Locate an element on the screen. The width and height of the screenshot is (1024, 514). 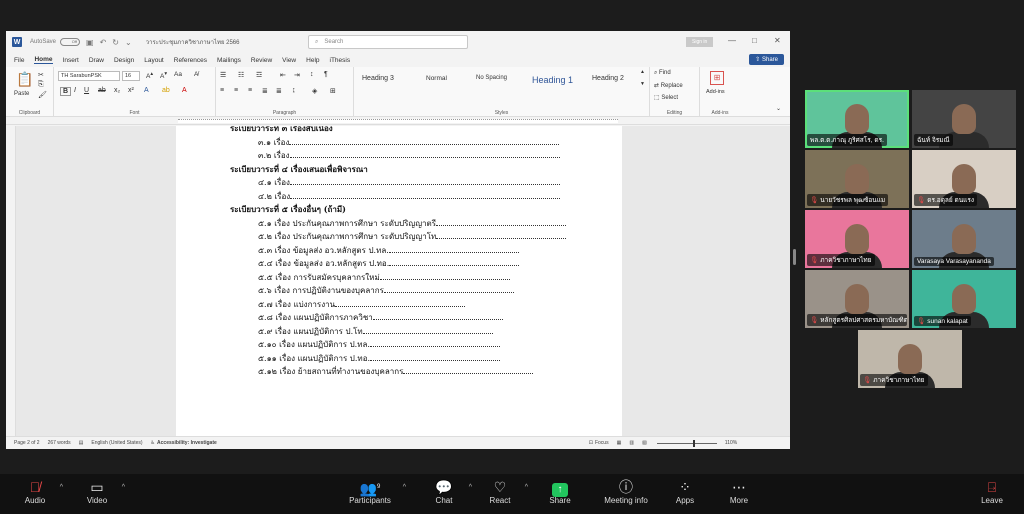
cut-icon: ✂ is located at coordinates (41, 75).